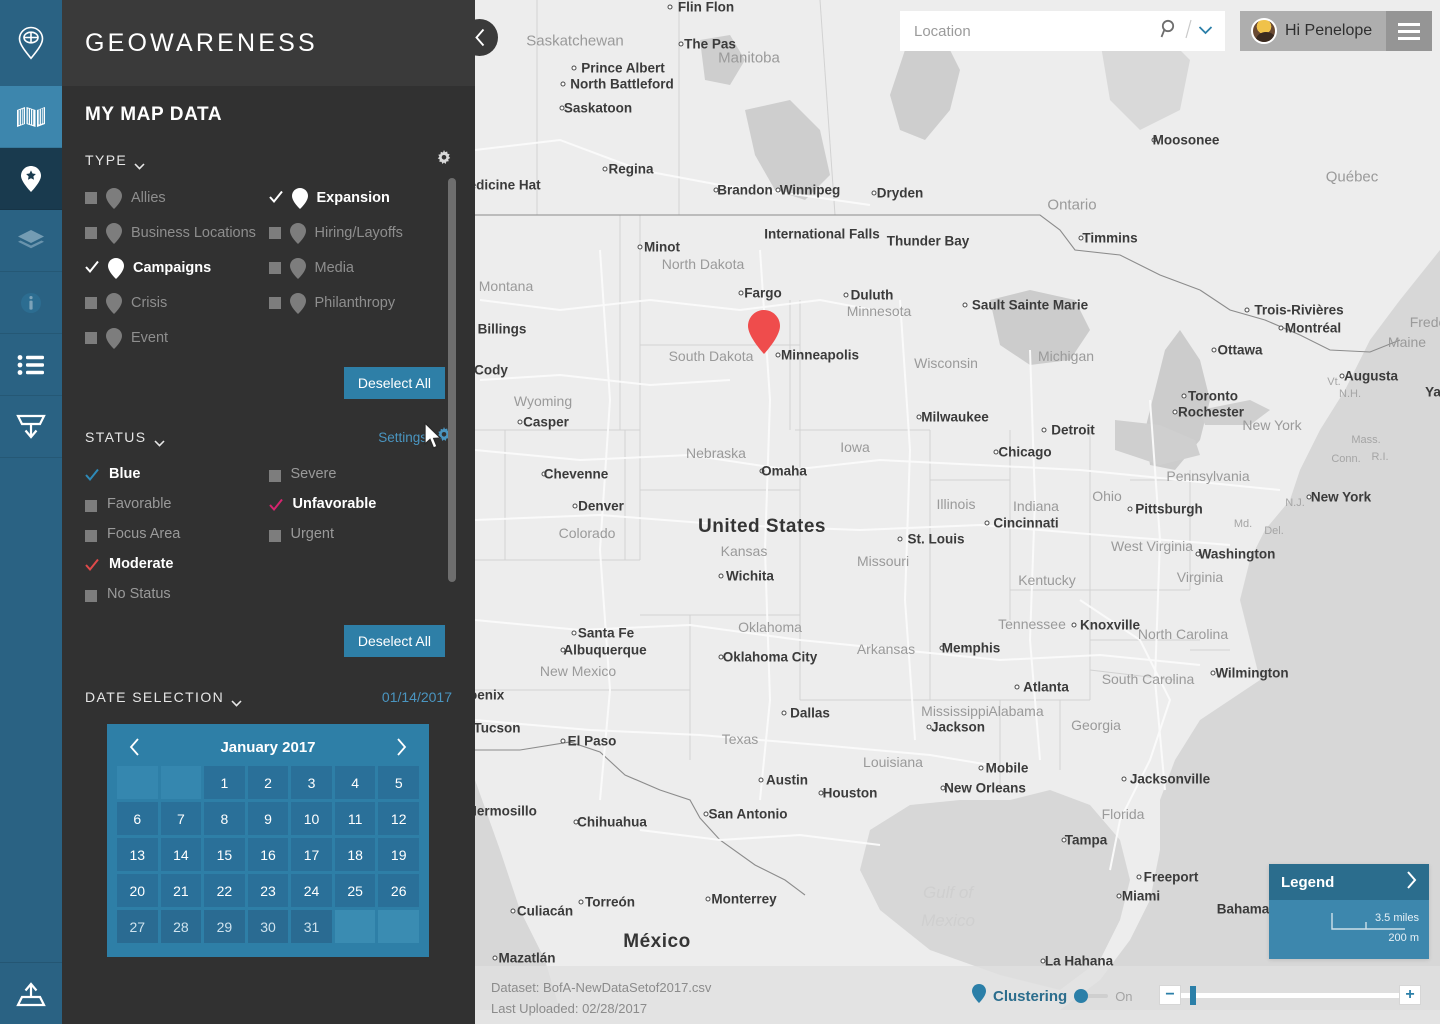  Describe the element at coordinates (177, 564) in the screenshot. I see `status-option-moderate: Moderate` at that location.